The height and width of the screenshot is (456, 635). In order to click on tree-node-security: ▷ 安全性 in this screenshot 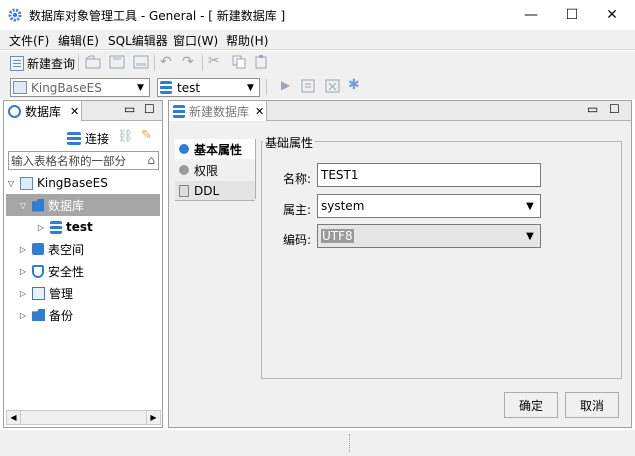, I will do `click(45, 271)`.